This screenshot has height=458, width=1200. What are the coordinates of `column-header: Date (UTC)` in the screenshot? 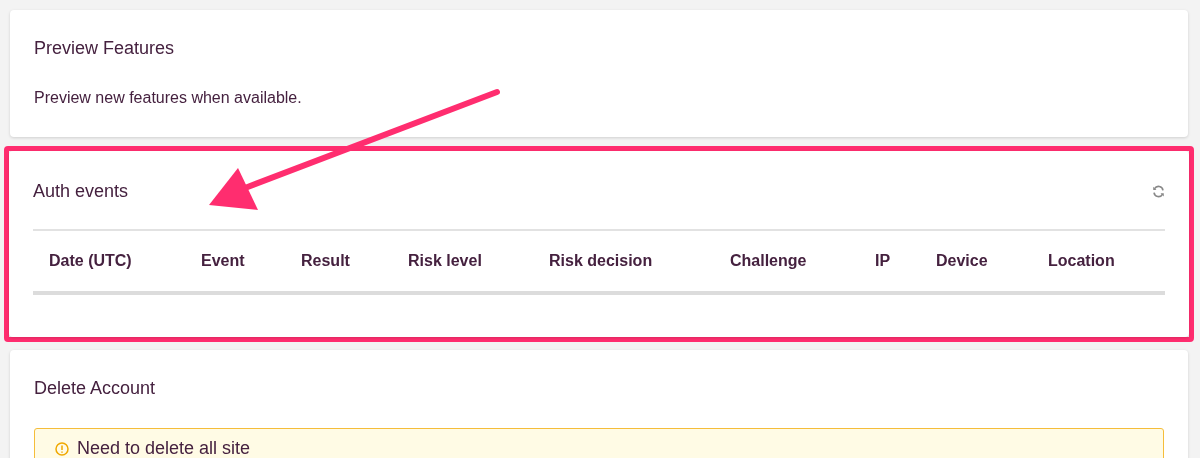 It's located at (90, 261).